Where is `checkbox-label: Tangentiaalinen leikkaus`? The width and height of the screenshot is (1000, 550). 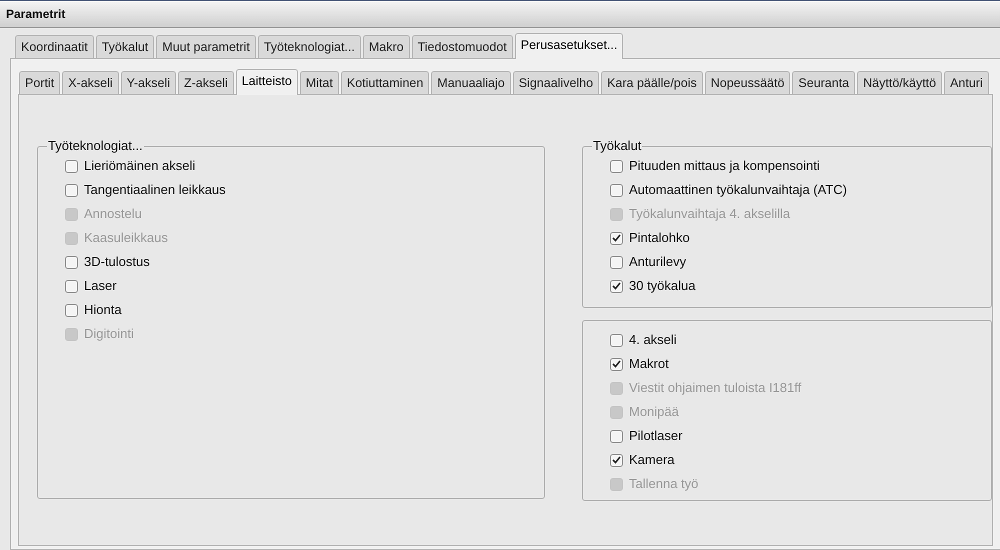
checkbox-label: Tangentiaalinen leikkaus is located at coordinates (155, 190).